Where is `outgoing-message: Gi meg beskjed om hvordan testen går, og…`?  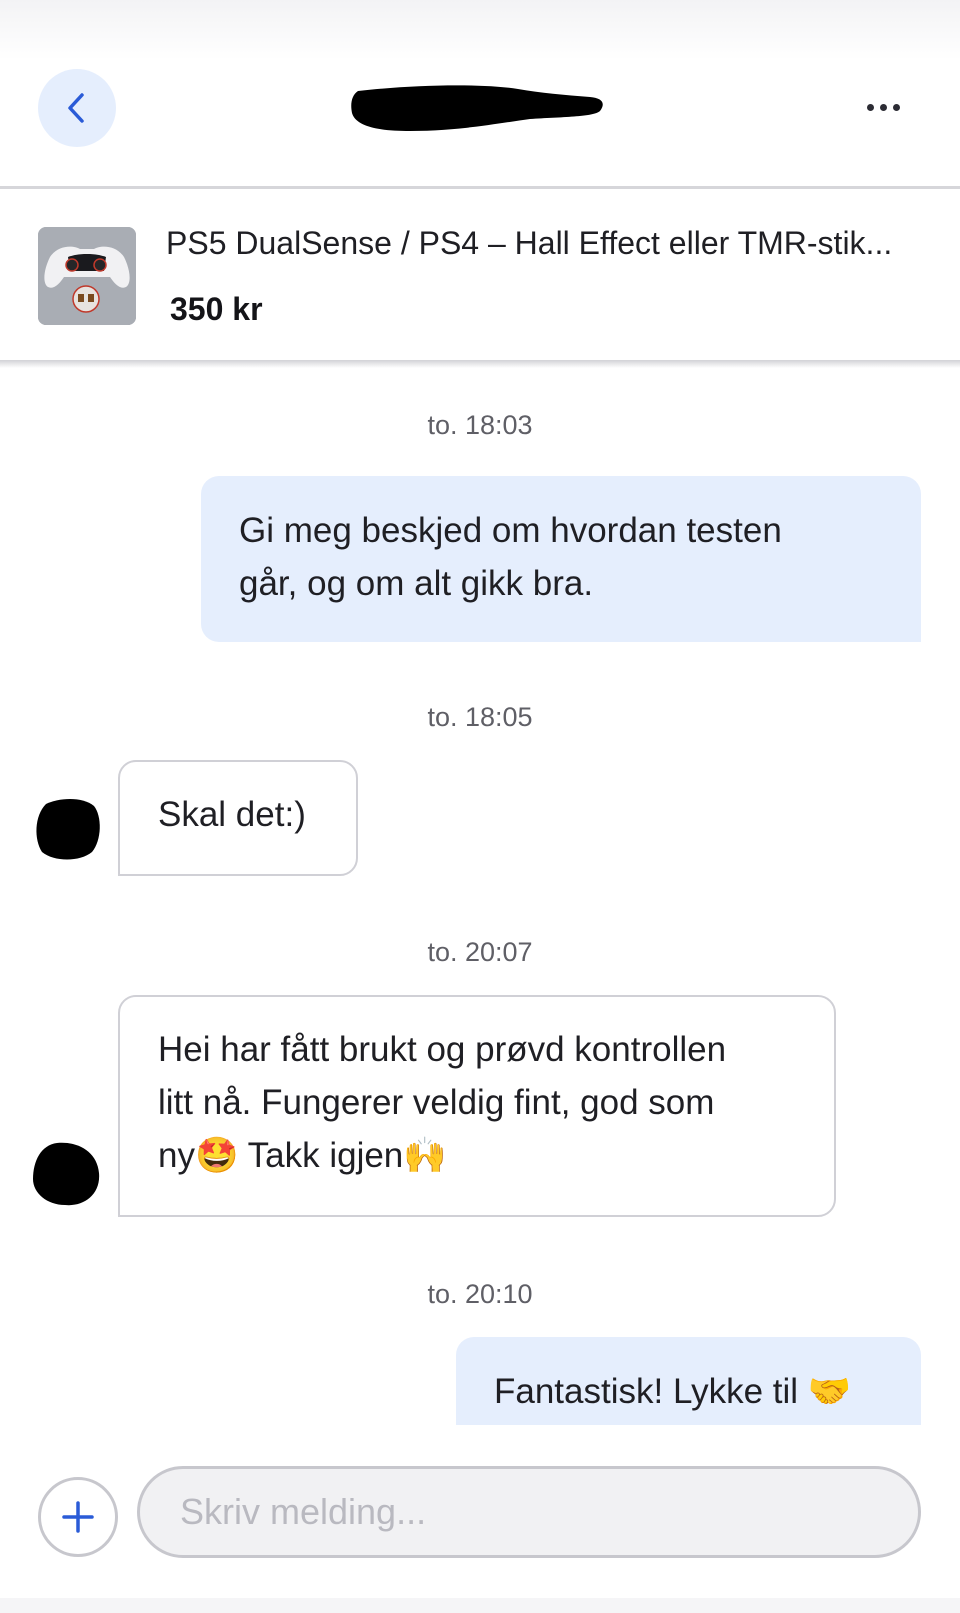 outgoing-message: Gi meg beskjed om hvordan testen går, og… is located at coordinates (561, 559).